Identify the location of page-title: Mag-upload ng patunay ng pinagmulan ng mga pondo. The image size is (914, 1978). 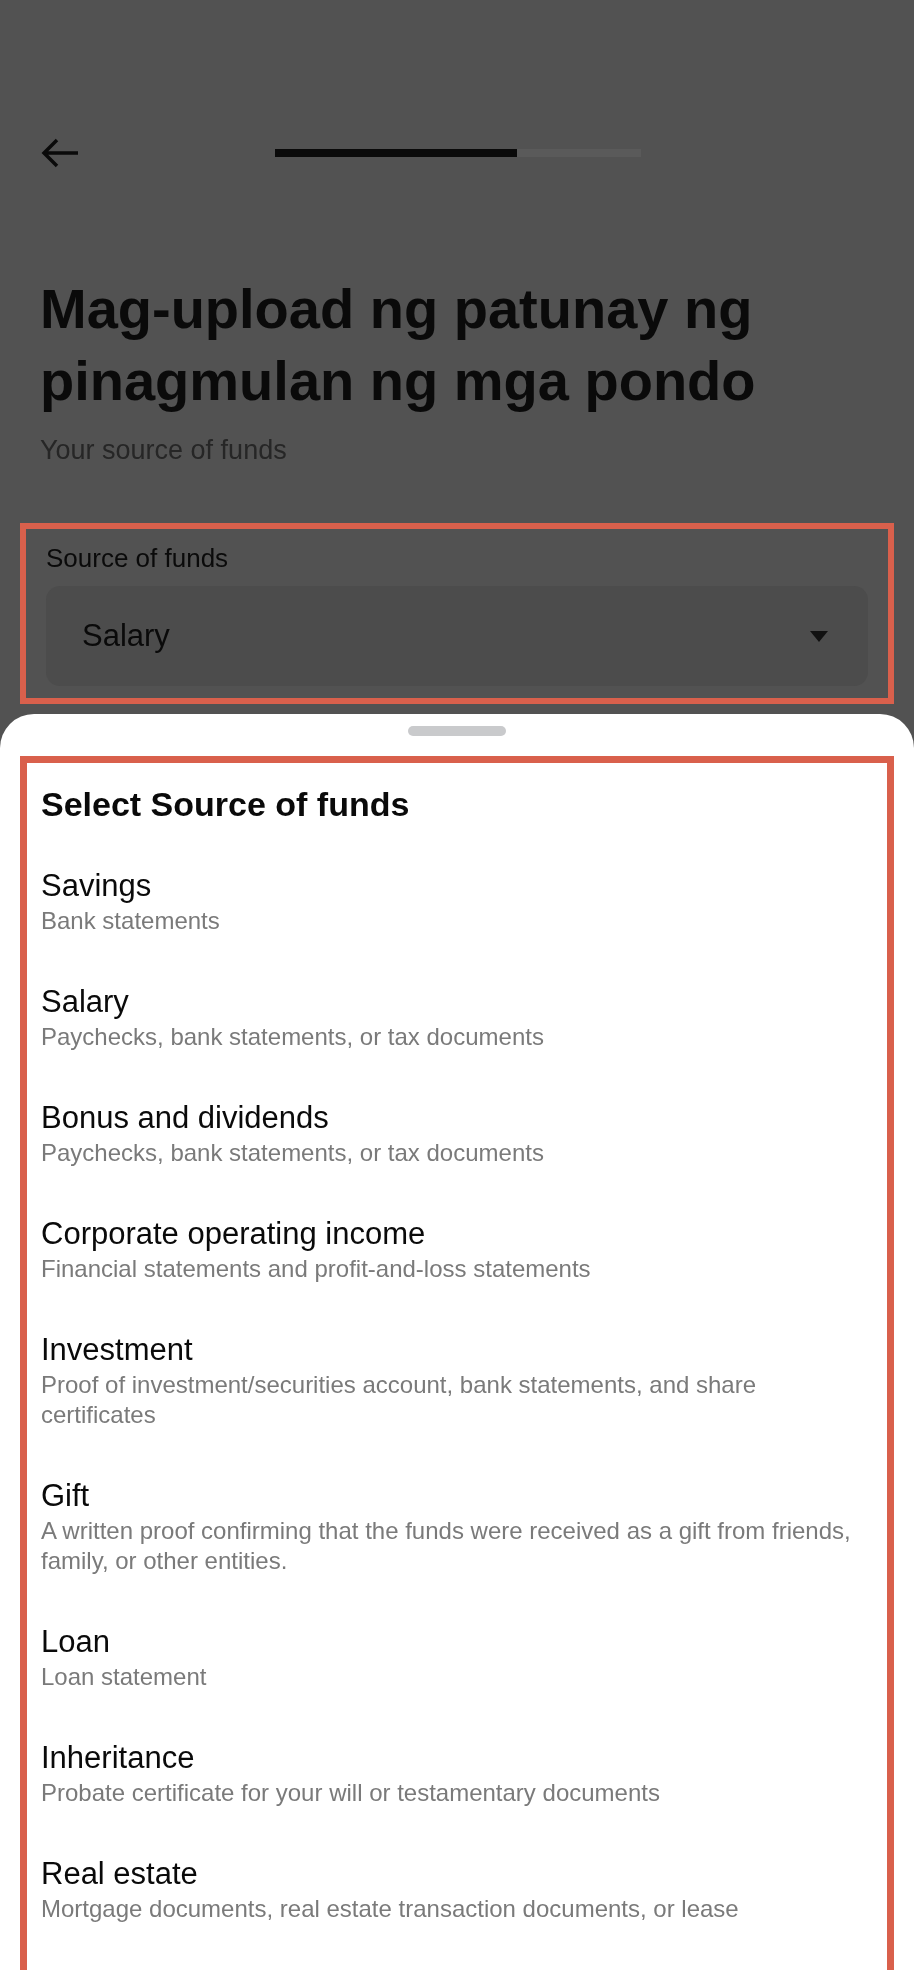
(398, 345).